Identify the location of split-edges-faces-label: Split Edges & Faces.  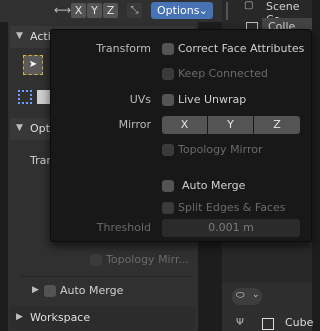
(232, 207).